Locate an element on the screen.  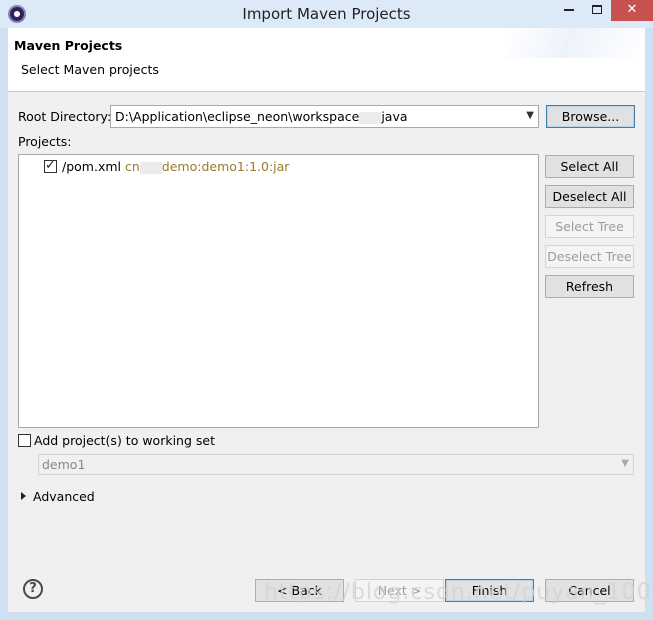
maximize-button is located at coordinates (597, 10).